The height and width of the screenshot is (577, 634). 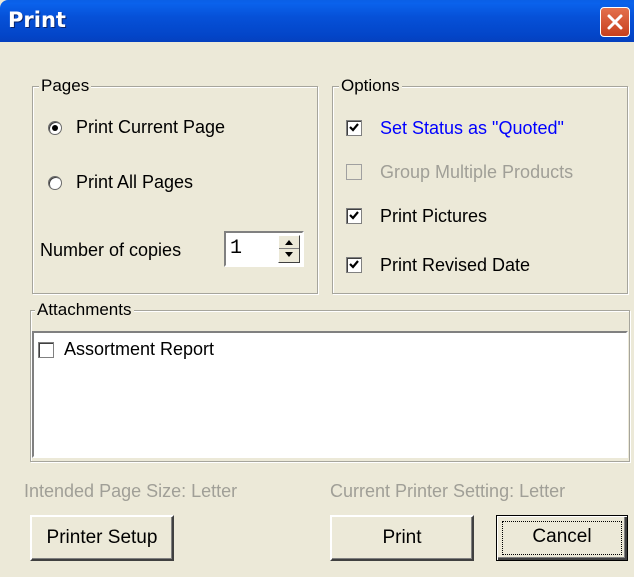 I want to click on printer-setup-button: Printer Setup, so click(x=102, y=538).